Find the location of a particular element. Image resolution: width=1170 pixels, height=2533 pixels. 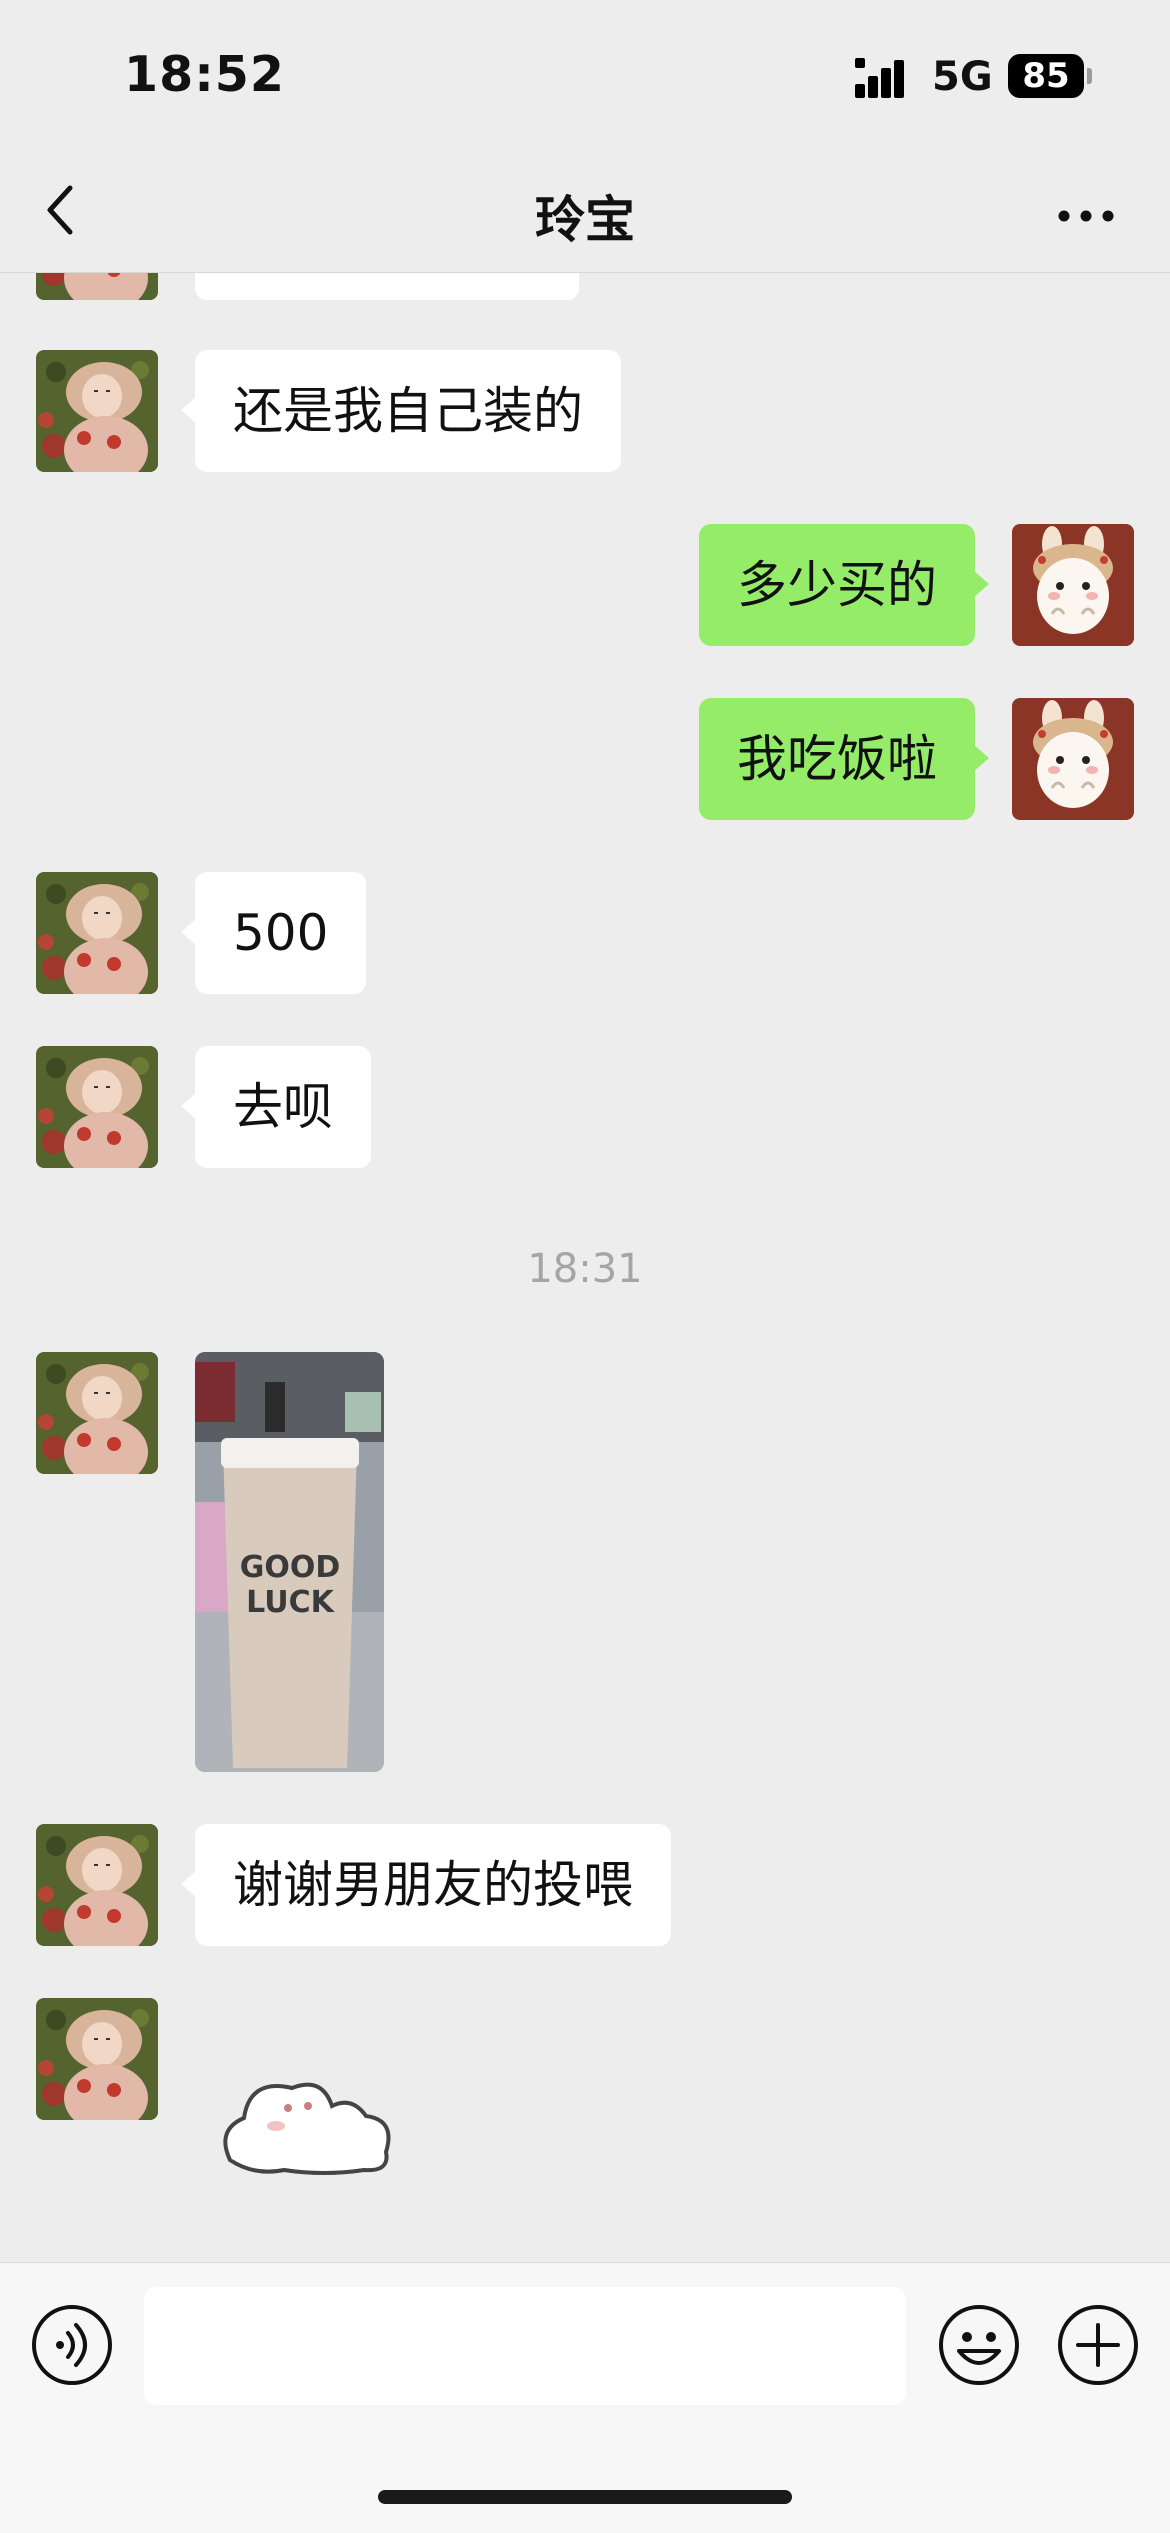

message-bubble: 还是我自己装的 is located at coordinates (401, 411).